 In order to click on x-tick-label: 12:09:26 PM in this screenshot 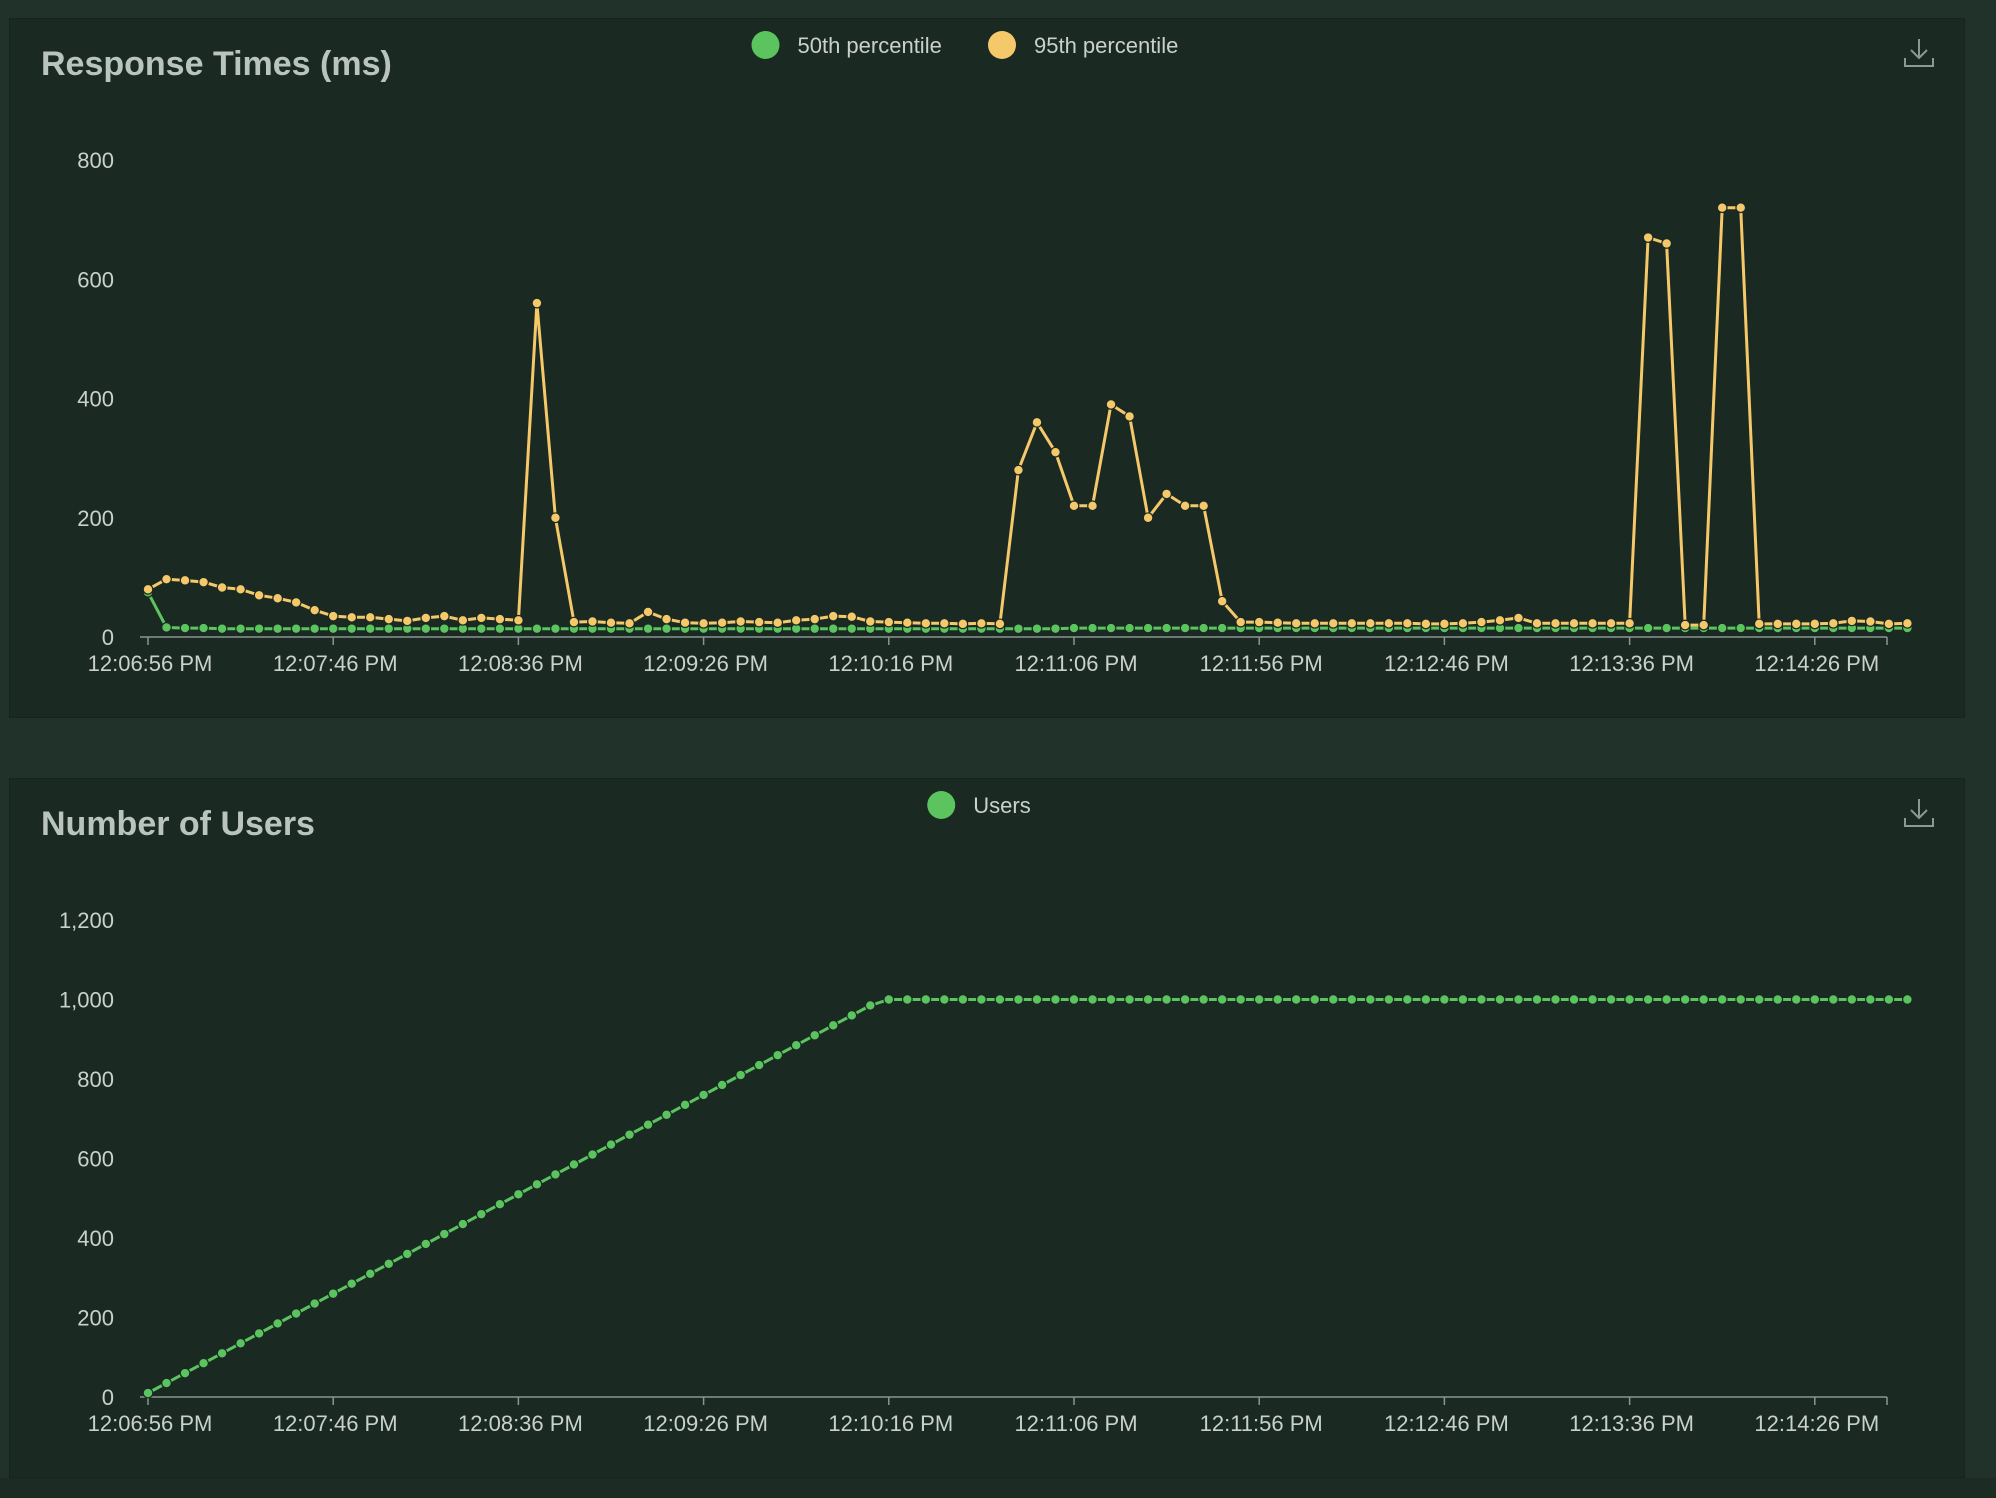, I will do `click(705, 1423)`.